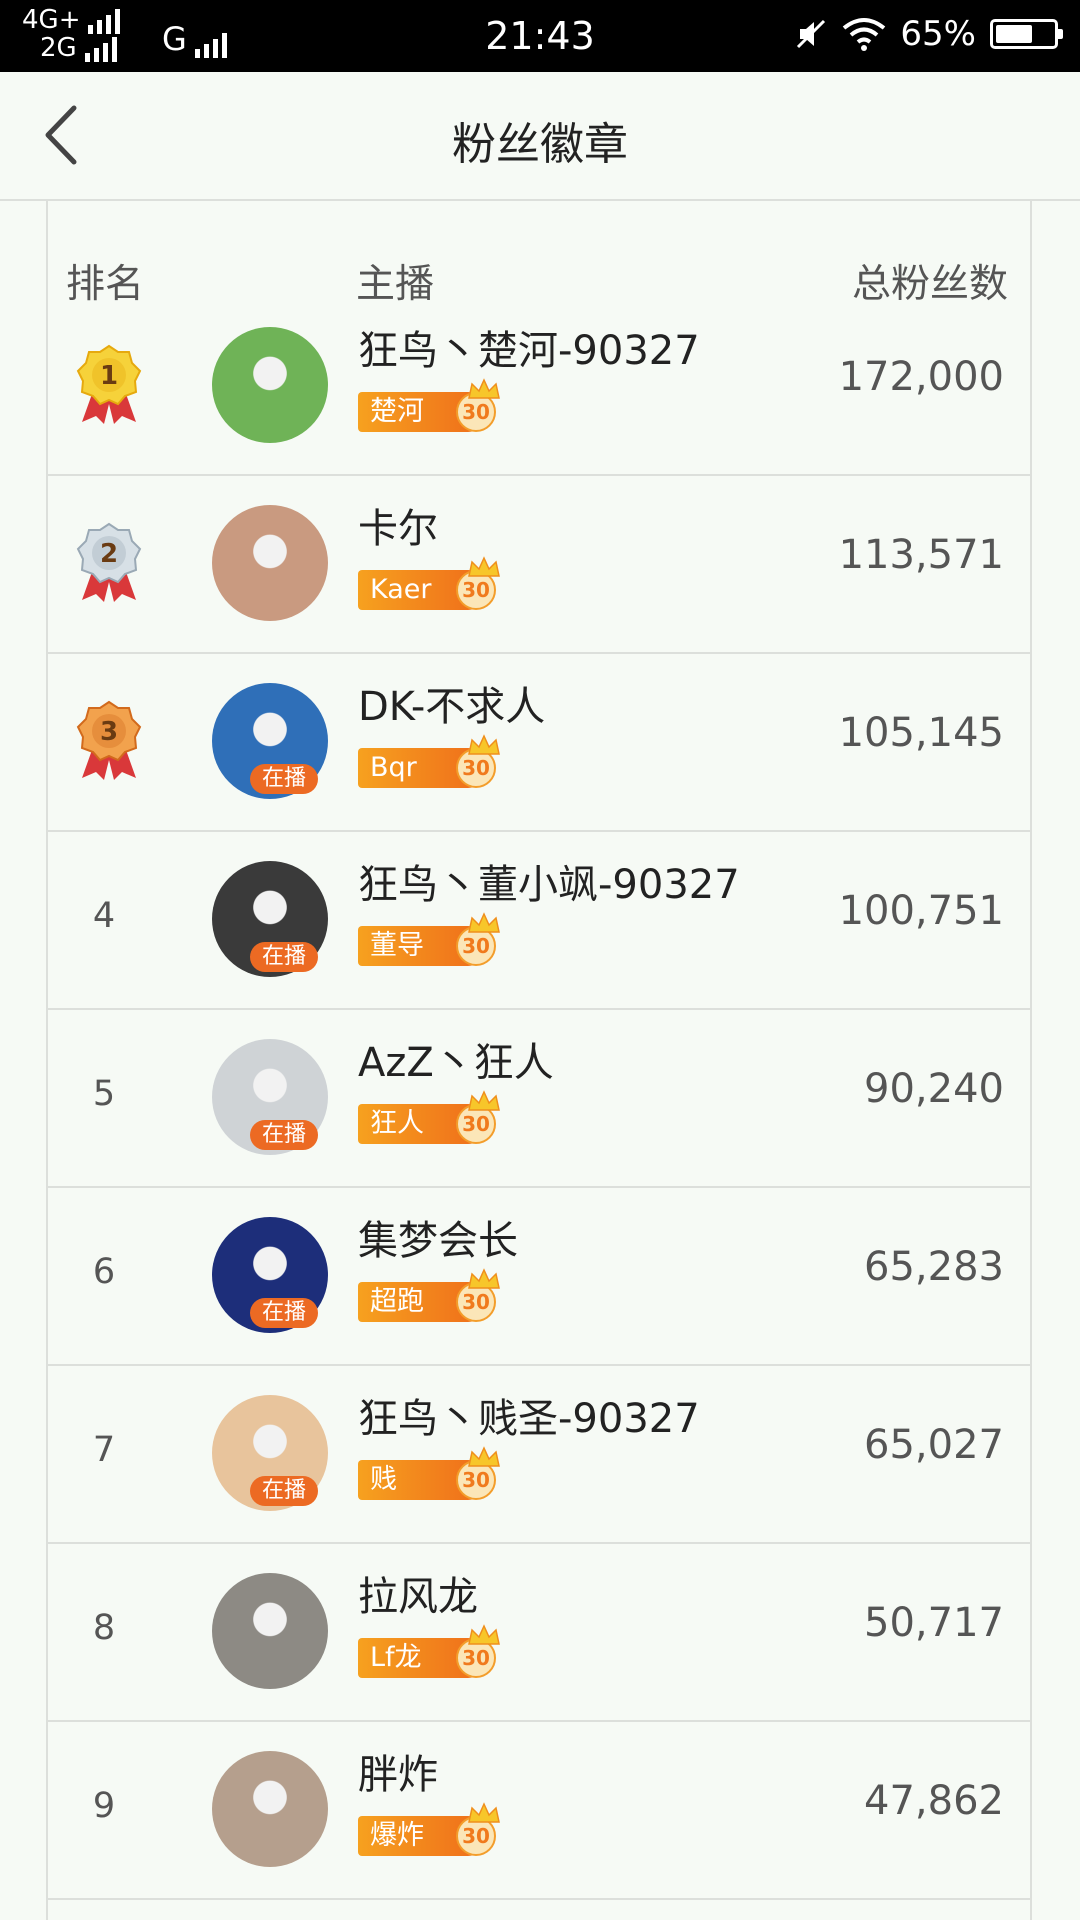 Image resolution: width=1080 pixels, height=1920 pixels. What do you see at coordinates (921, 377) in the screenshot?
I see `fan-count: 172,000` at bounding box center [921, 377].